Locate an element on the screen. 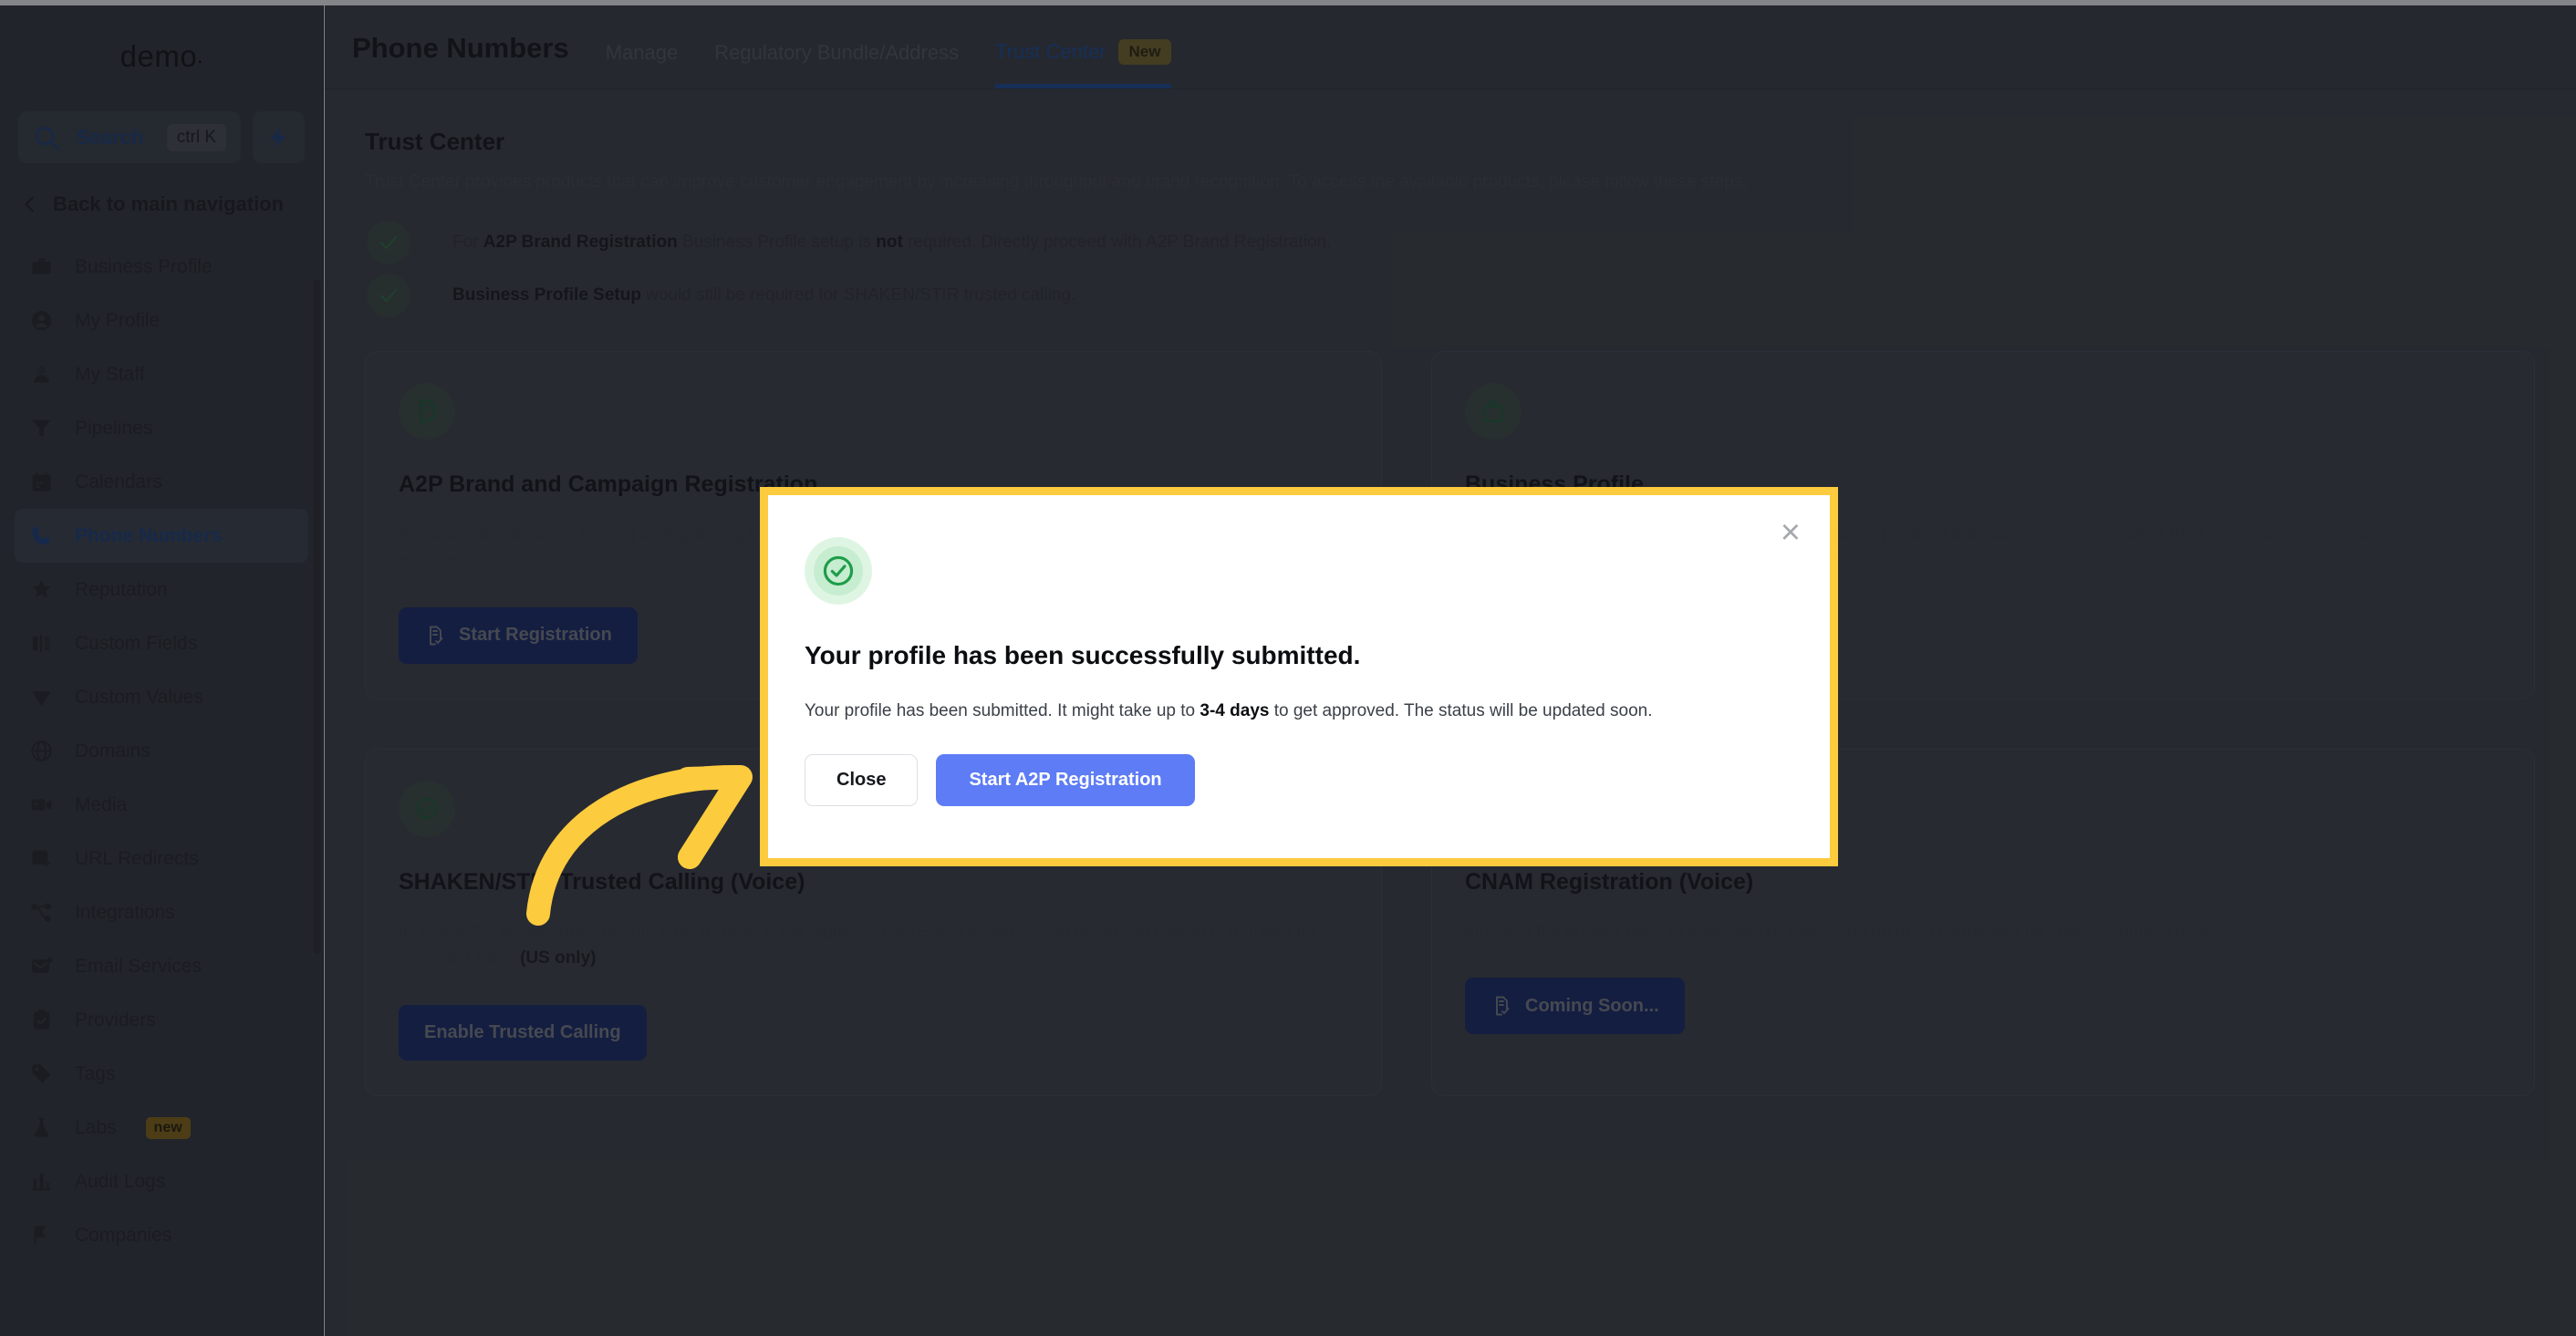  close-icon: × is located at coordinates (1791, 532).